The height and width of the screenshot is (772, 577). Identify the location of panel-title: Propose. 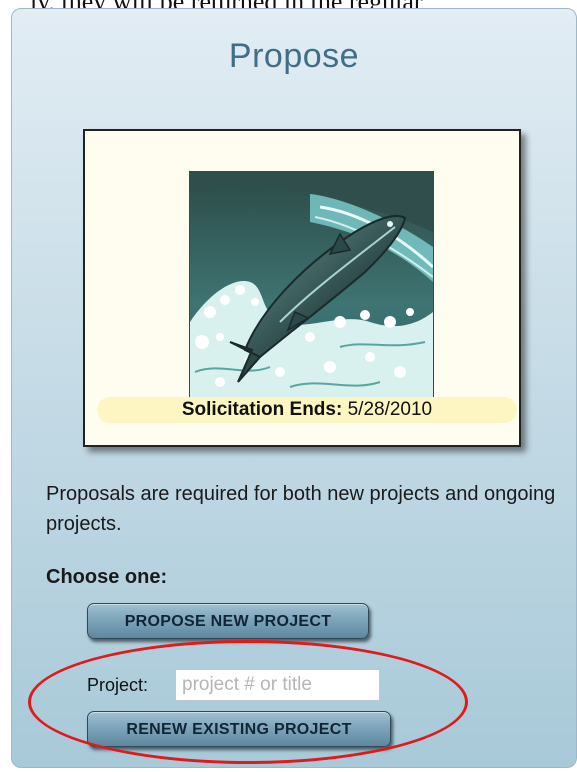
(294, 56).